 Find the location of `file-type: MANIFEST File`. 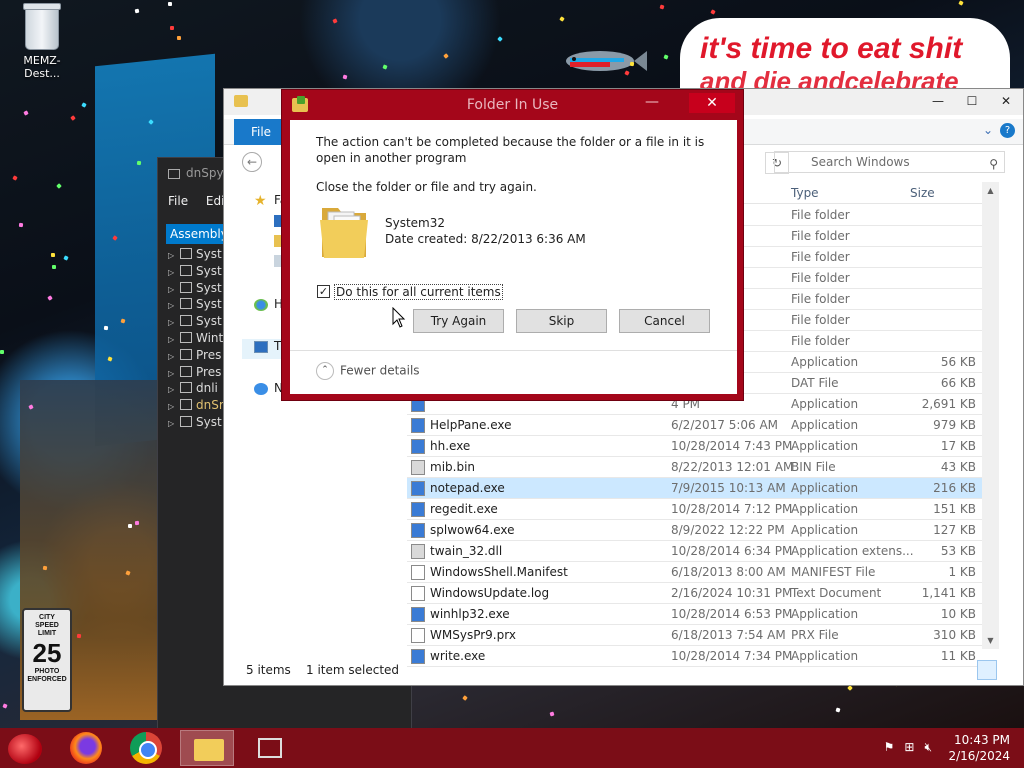

file-type: MANIFEST File is located at coordinates (833, 572).